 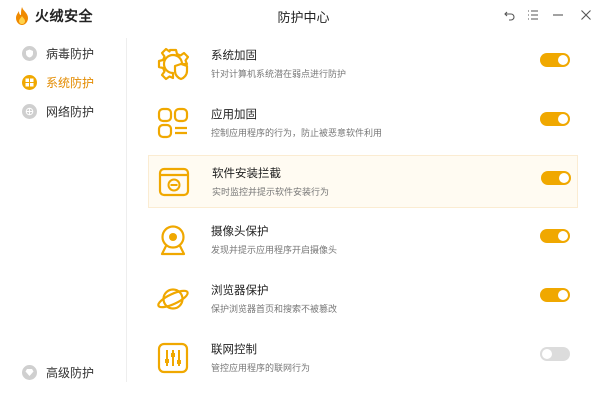 I want to click on row-title: 浏览器保护, so click(x=240, y=290).